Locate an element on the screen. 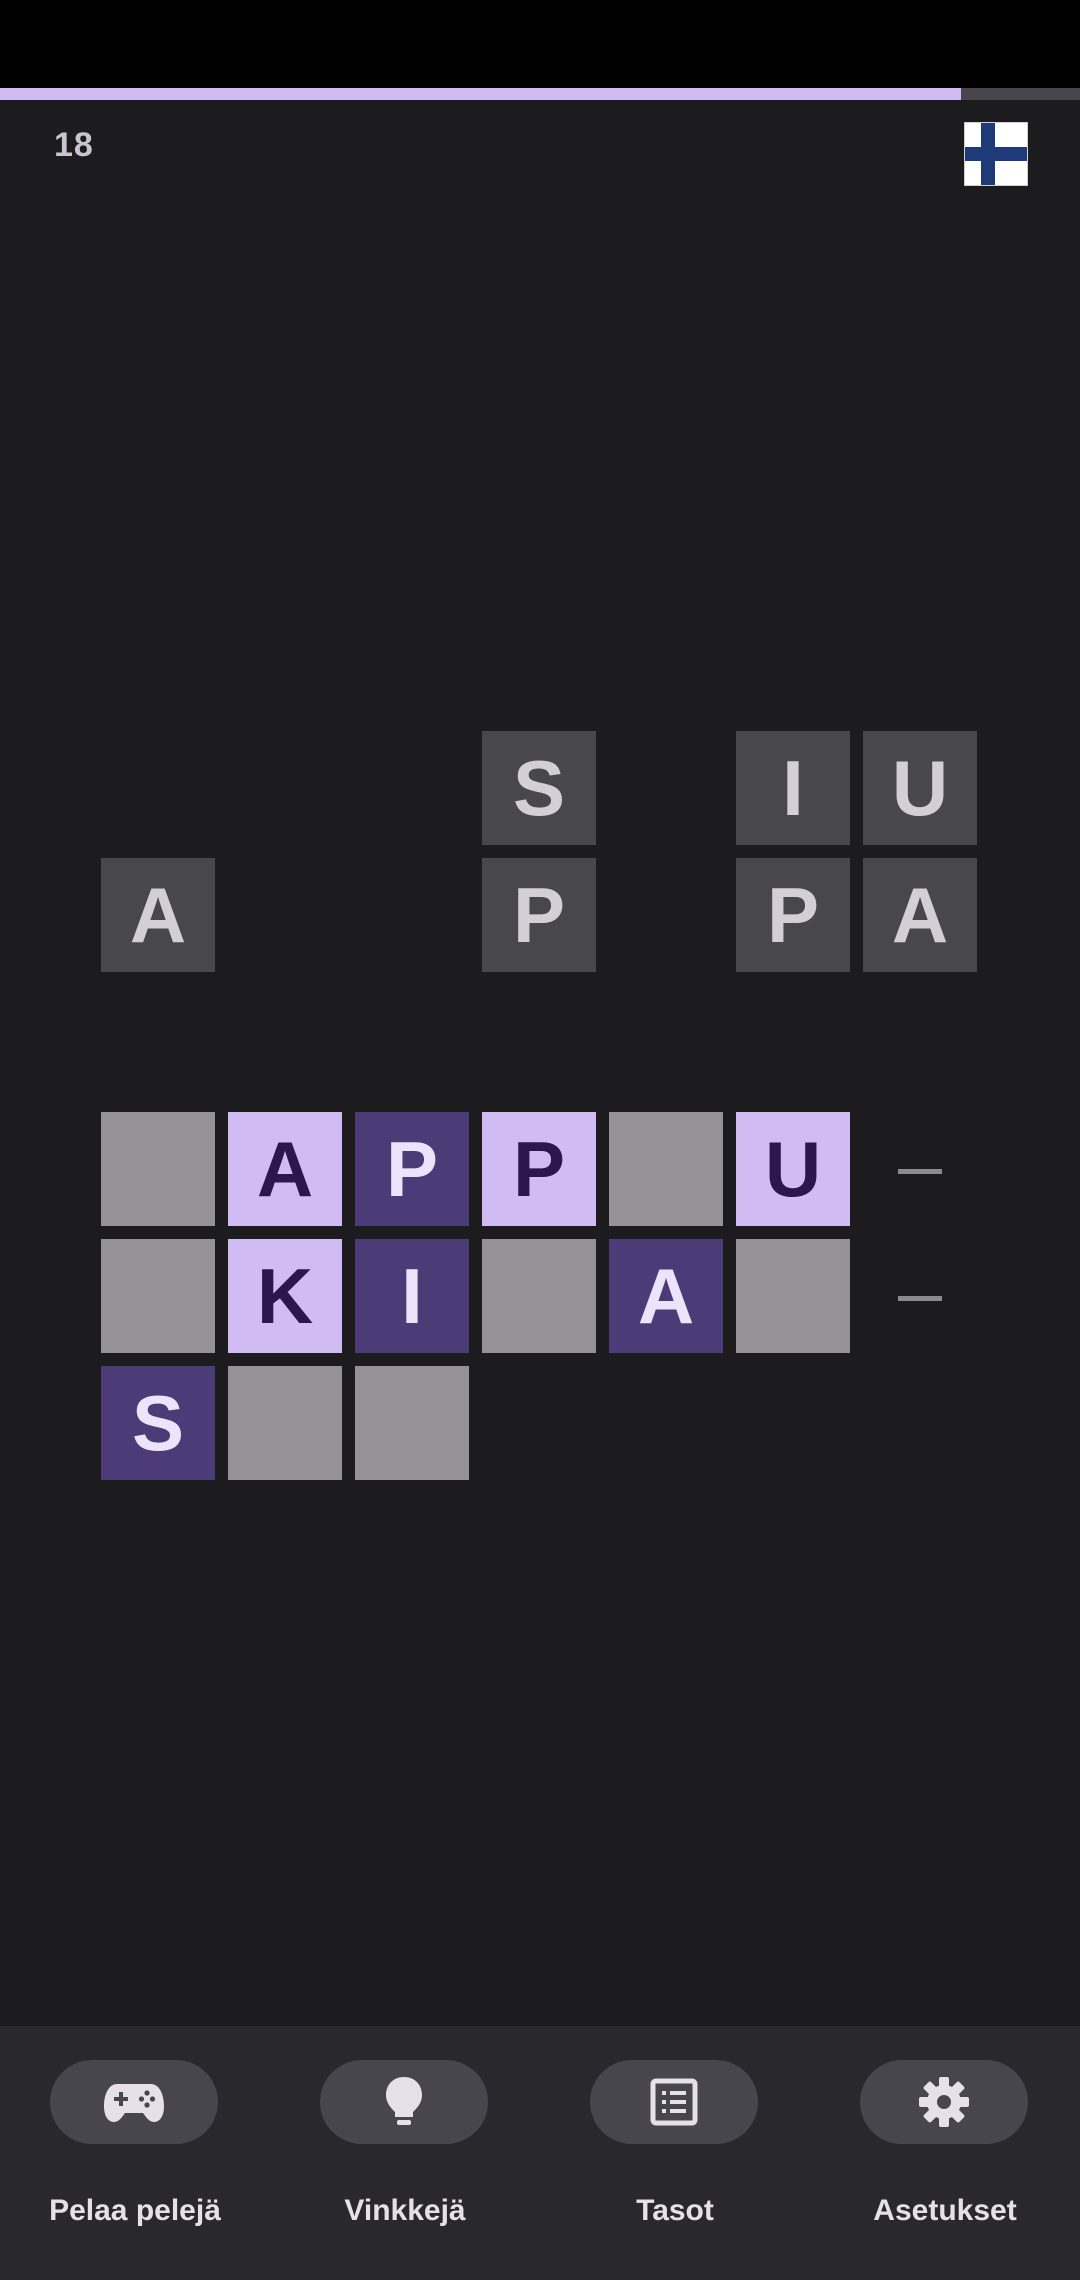 The height and width of the screenshot is (2280, 1080). nav-hints-pill is located at coordinates (404, 2102).